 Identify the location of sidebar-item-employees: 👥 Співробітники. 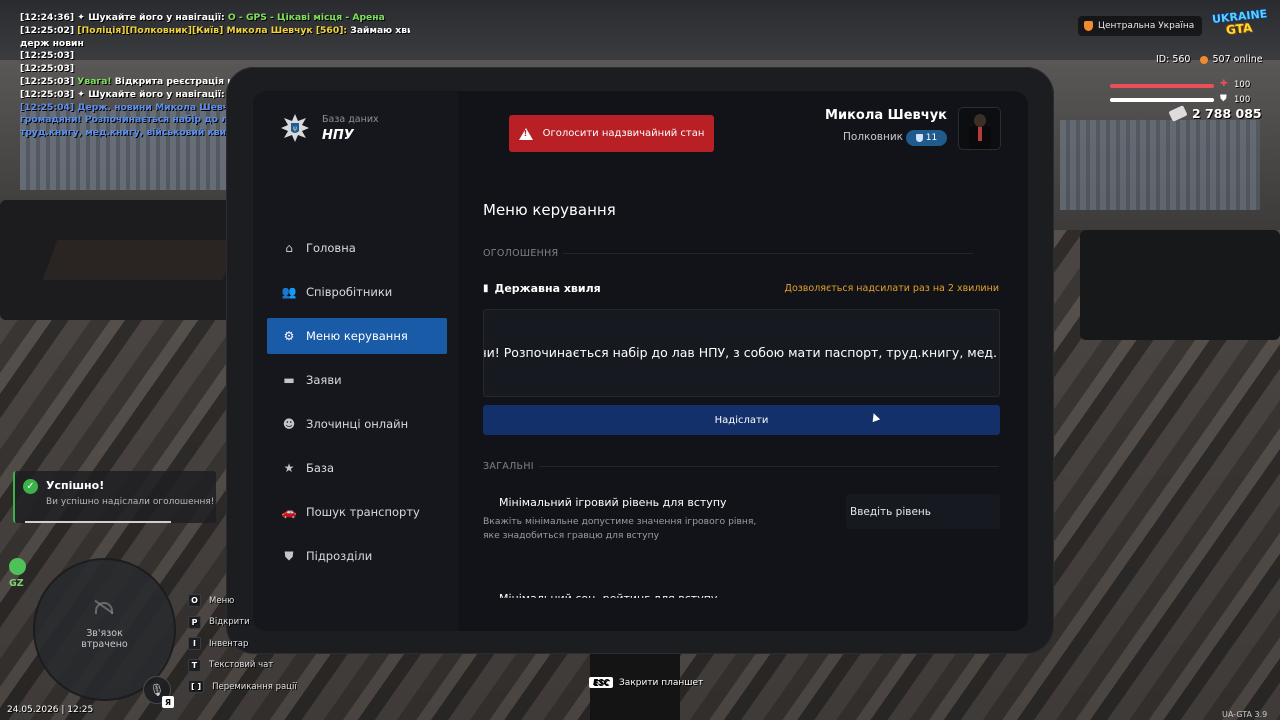
(357, 292).